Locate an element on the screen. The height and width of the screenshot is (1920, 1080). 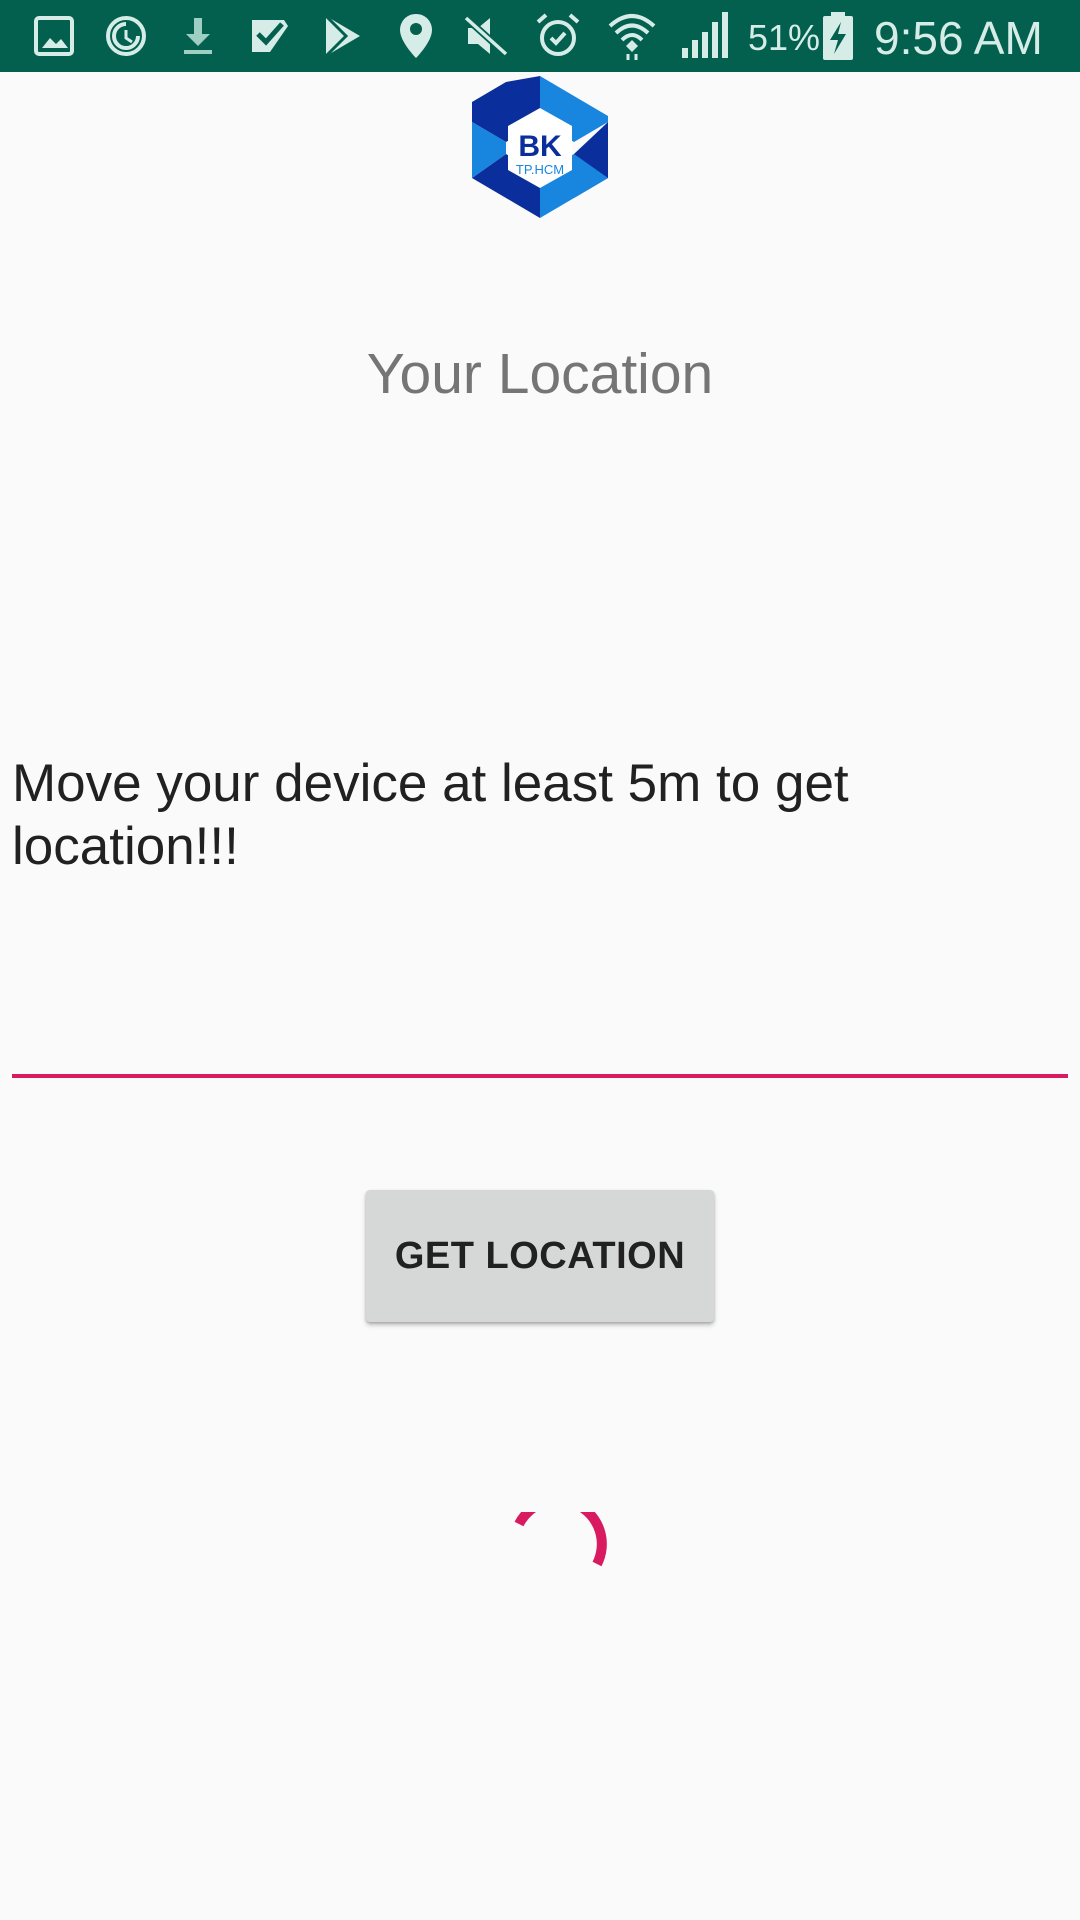
clock: 9:56 AM is located at coordinates (958, 38).